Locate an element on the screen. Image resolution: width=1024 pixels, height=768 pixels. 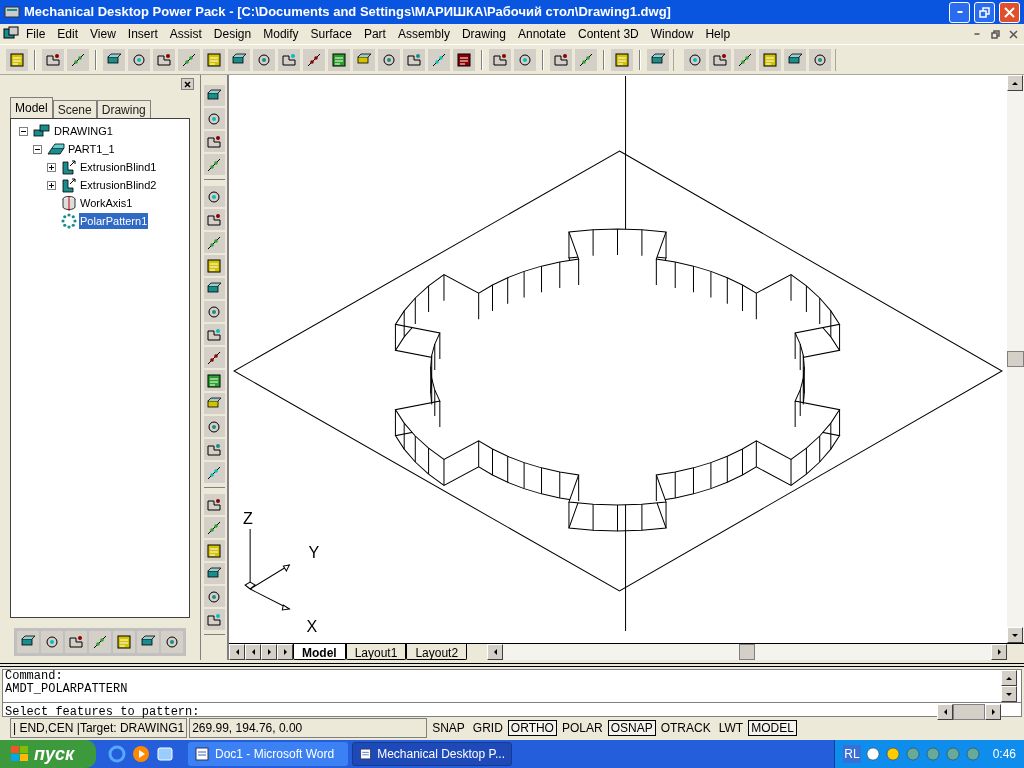
status-toggle: MODEL is located at coordinates (772, 728).